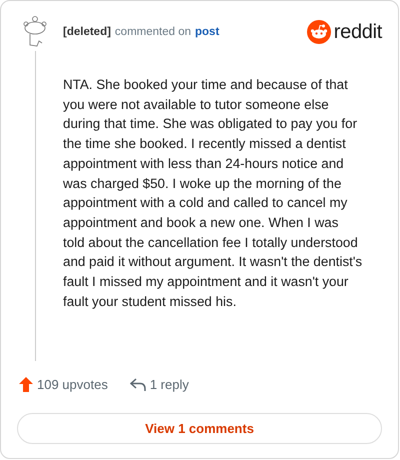 This screenshot has height=460, width=400. I want to click on upvote-count: 109 upvotes, so click(72, 384).